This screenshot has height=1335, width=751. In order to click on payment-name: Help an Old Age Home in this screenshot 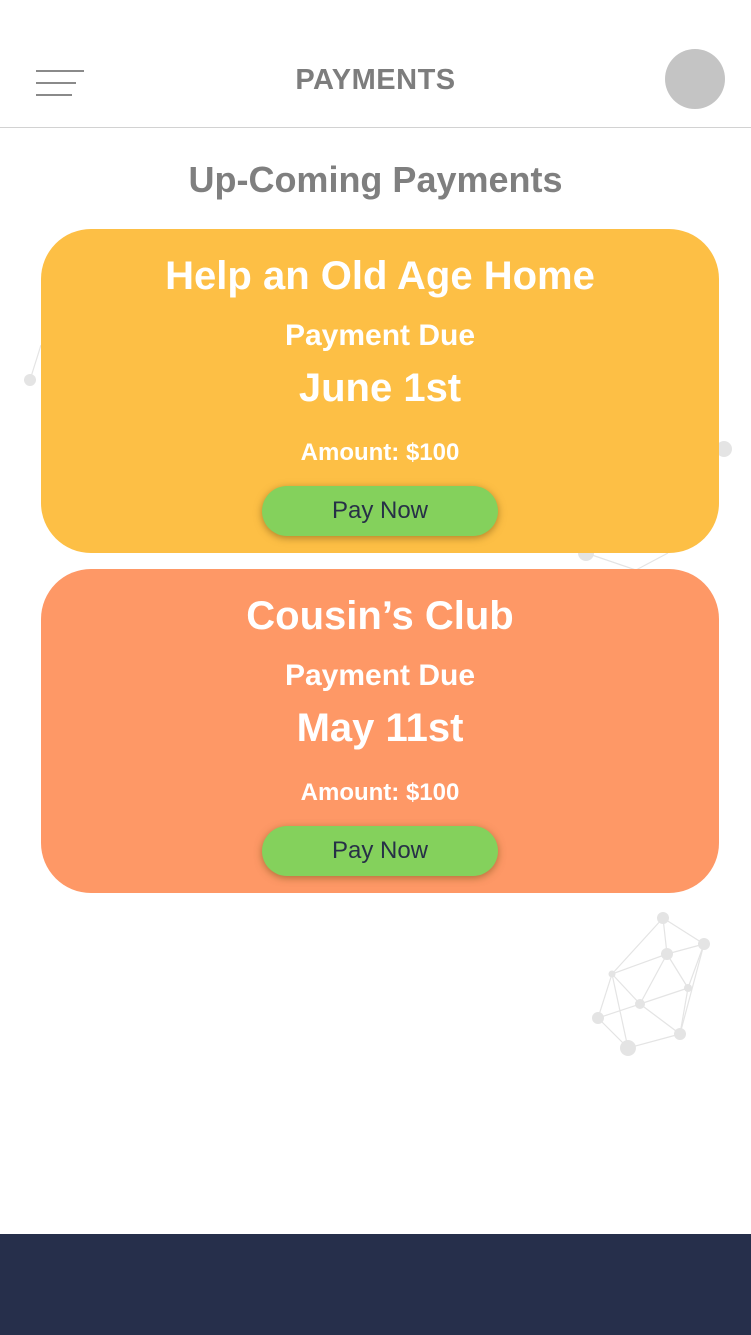, I will do `click(380, 276)`.